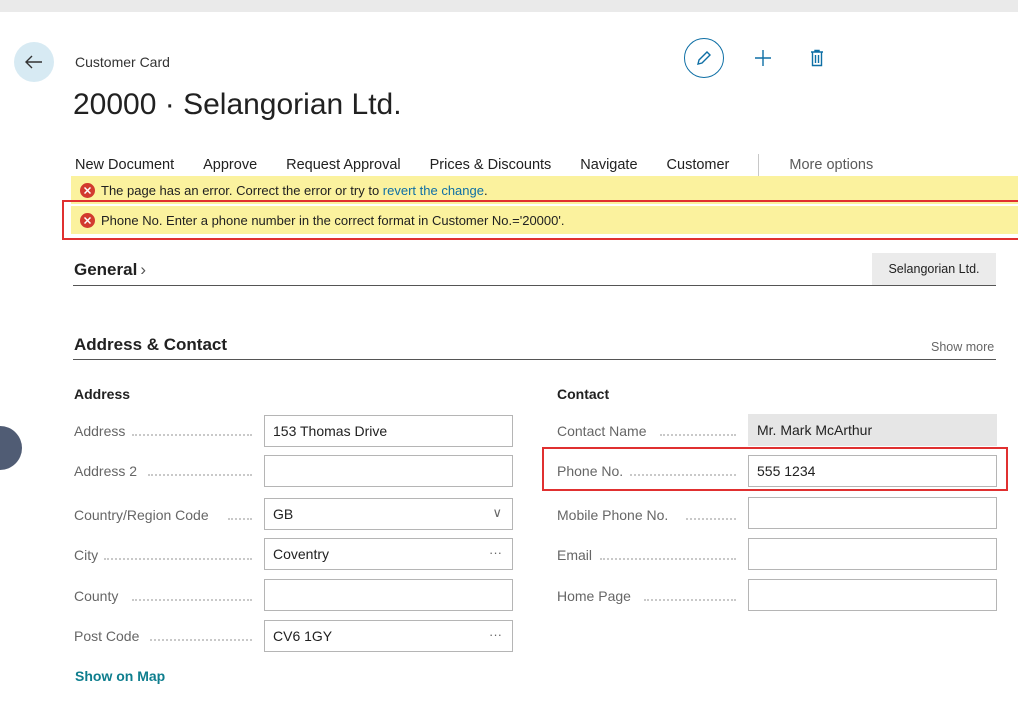  I want to click on show-on-map-link: Show on Map, so click(120, 676).